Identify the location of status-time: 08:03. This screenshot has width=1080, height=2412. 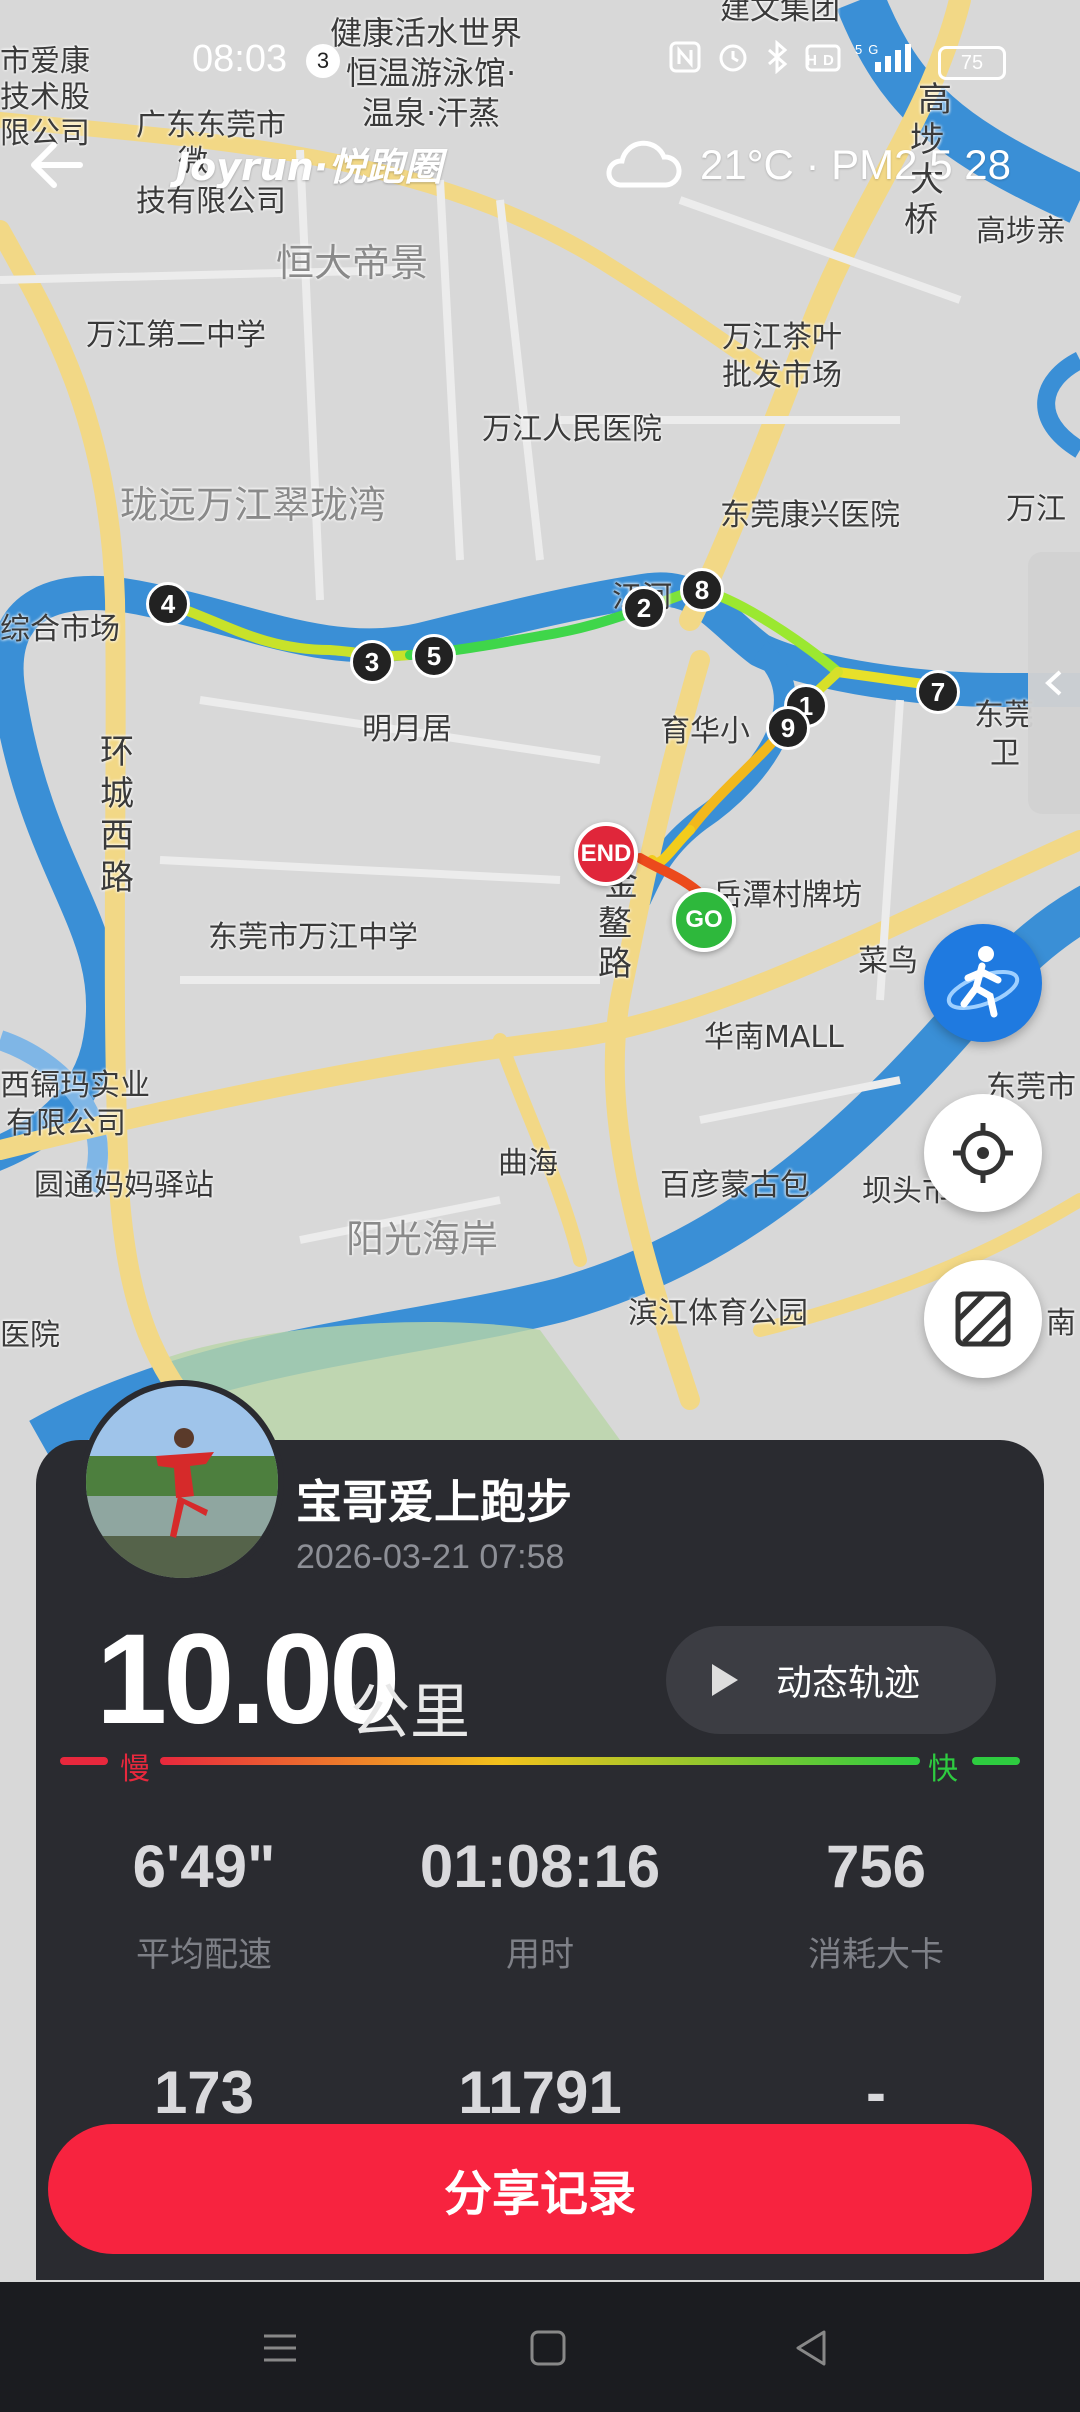
(240, 59).